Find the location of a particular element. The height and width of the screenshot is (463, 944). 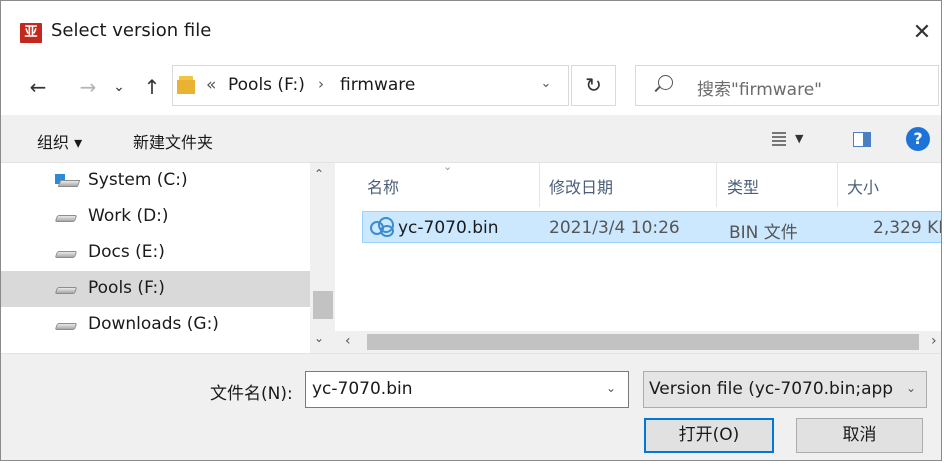

search-placeholder: 搜索"firmware" is located at coordinates (759, 90).